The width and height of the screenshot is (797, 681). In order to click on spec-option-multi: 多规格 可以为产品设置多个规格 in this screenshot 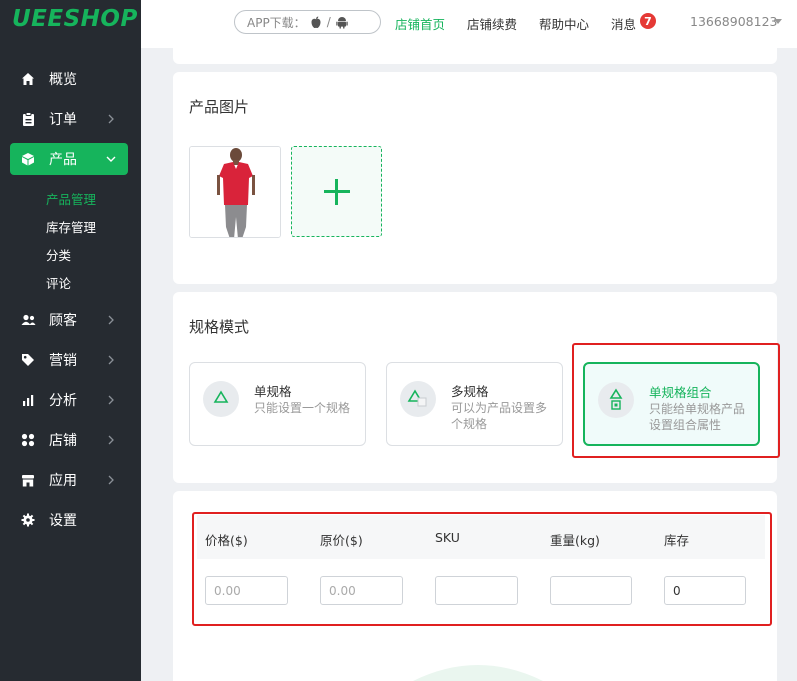, I will do `click(474, 404)`.